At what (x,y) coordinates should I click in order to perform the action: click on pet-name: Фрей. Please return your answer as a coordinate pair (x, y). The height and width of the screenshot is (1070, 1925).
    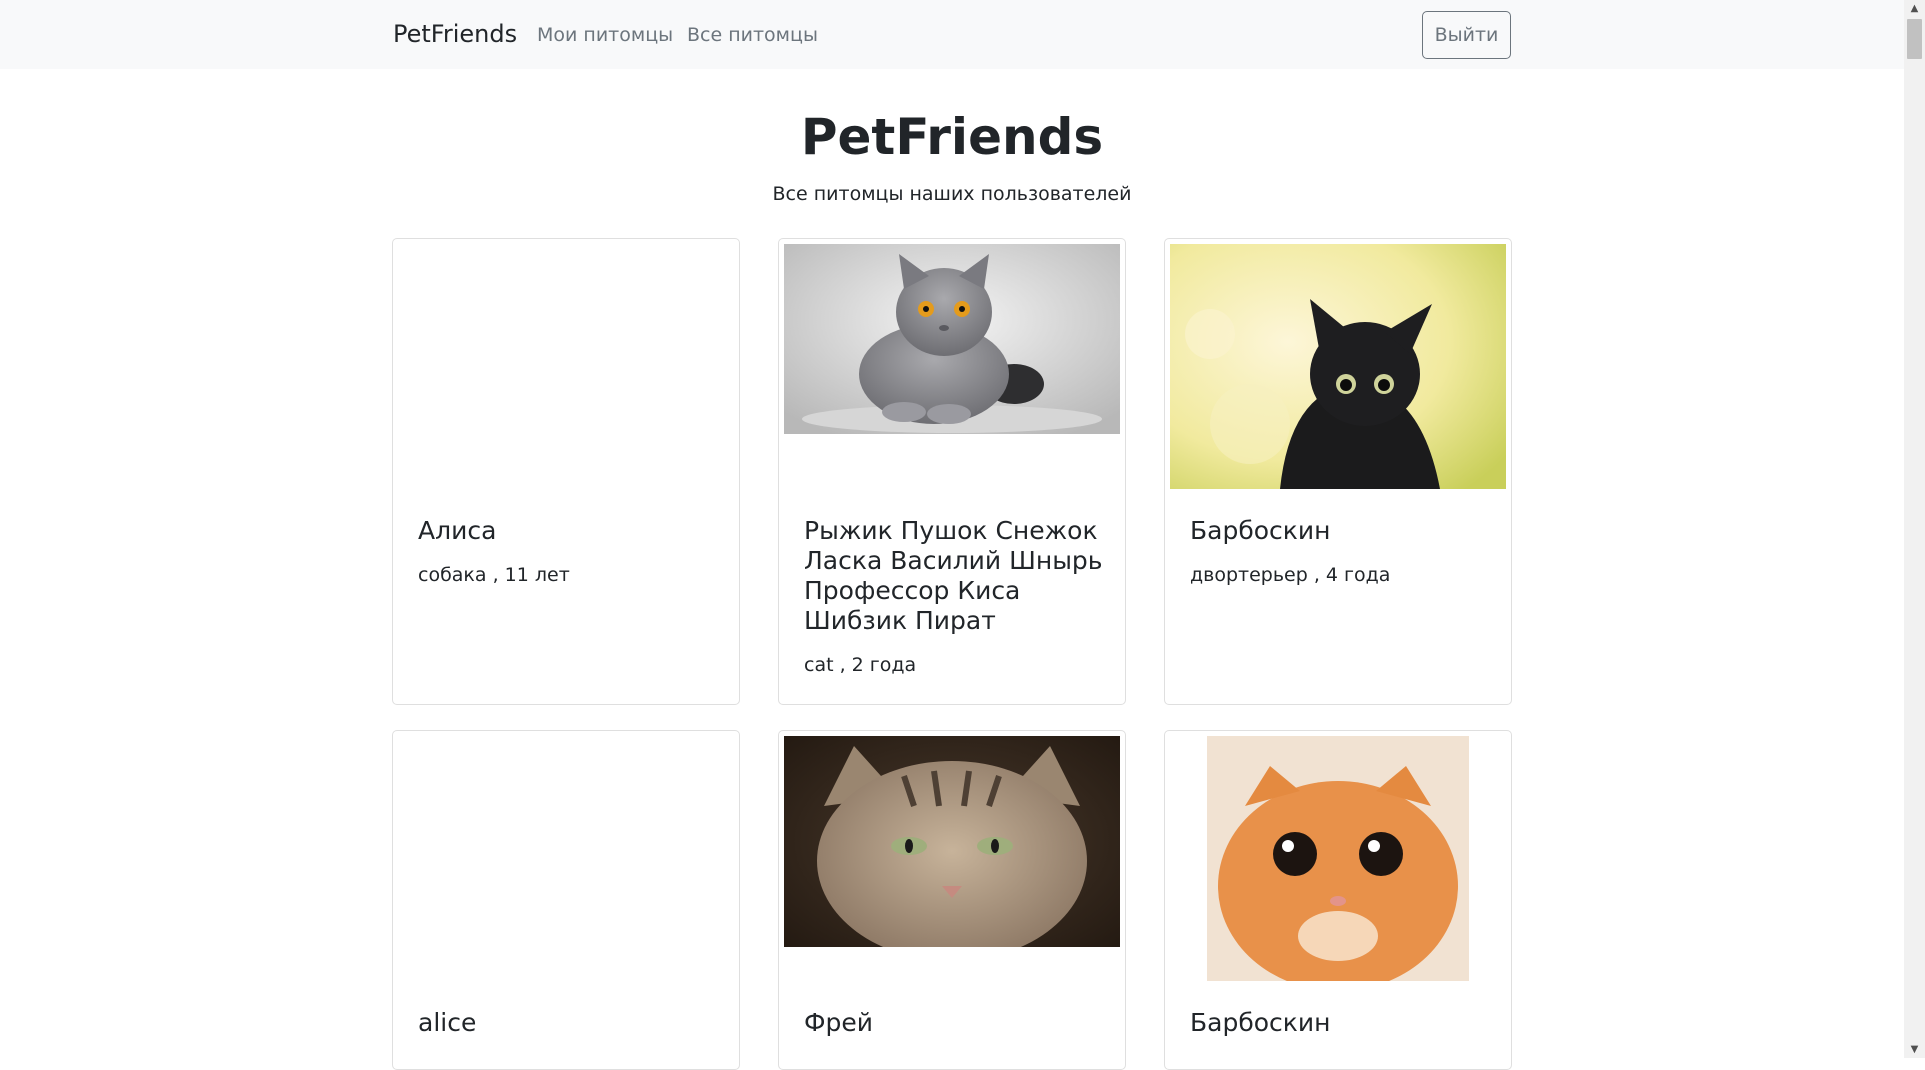
    Looking at the image, I should click on (839, 1022).